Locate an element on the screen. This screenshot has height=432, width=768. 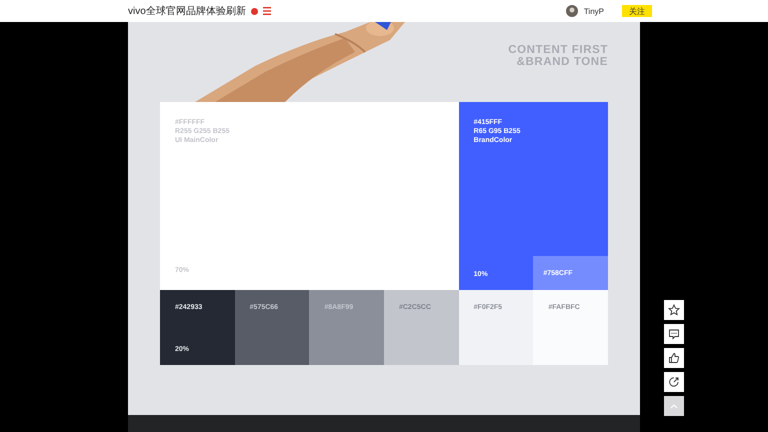
thumbs-up-icon is located at coordinates (674, 358).